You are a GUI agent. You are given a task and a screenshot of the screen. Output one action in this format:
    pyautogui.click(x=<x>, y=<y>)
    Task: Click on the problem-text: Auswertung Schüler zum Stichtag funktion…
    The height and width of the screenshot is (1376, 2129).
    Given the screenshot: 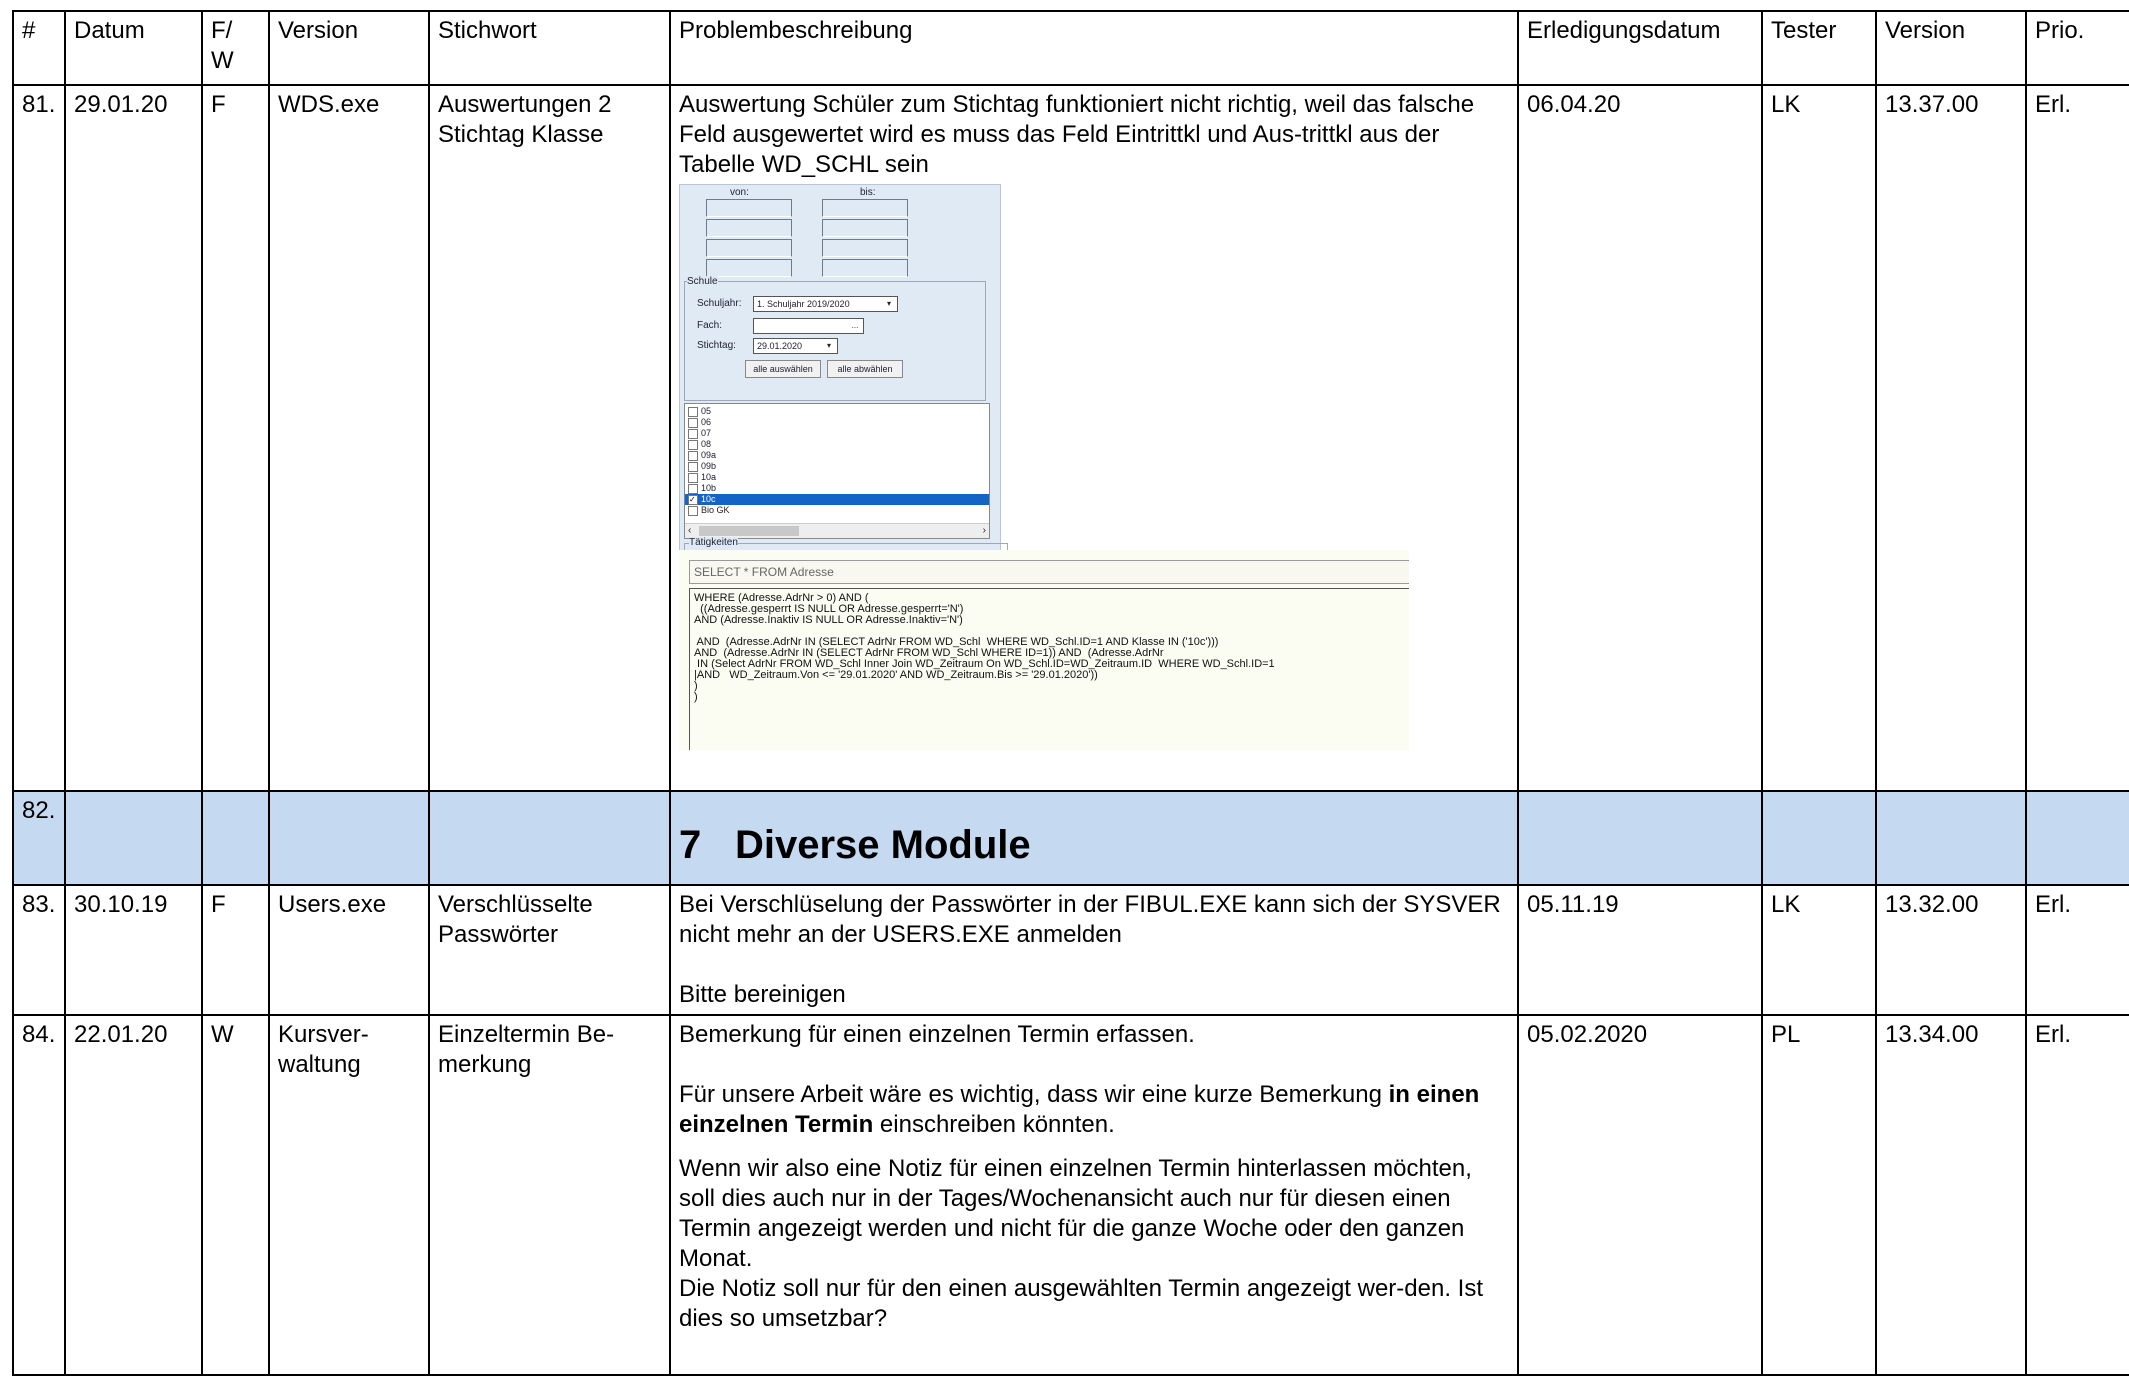 What is the action you would take?
    pyautogui.click(x=1077, y=134)
    